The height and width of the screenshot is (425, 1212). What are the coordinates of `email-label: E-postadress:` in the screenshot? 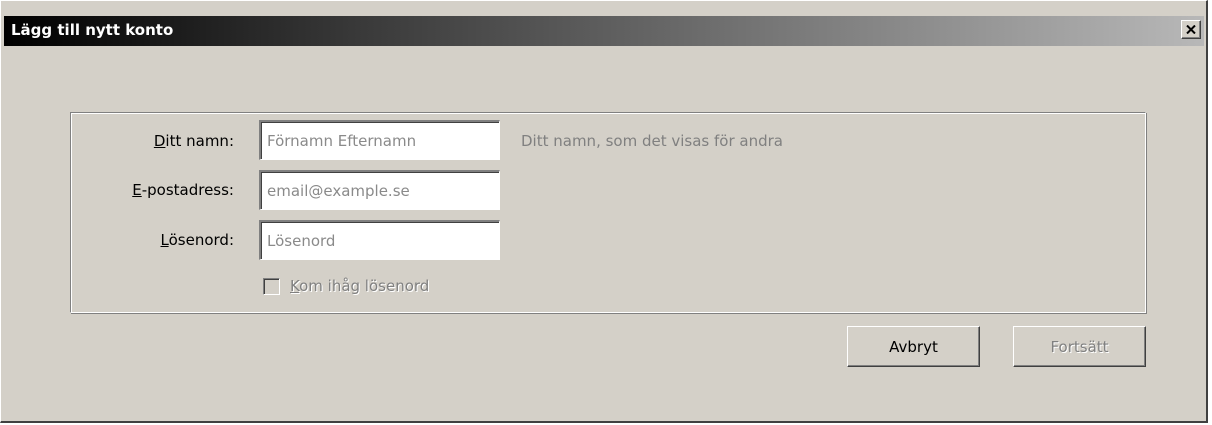 It's located at (183, 190).